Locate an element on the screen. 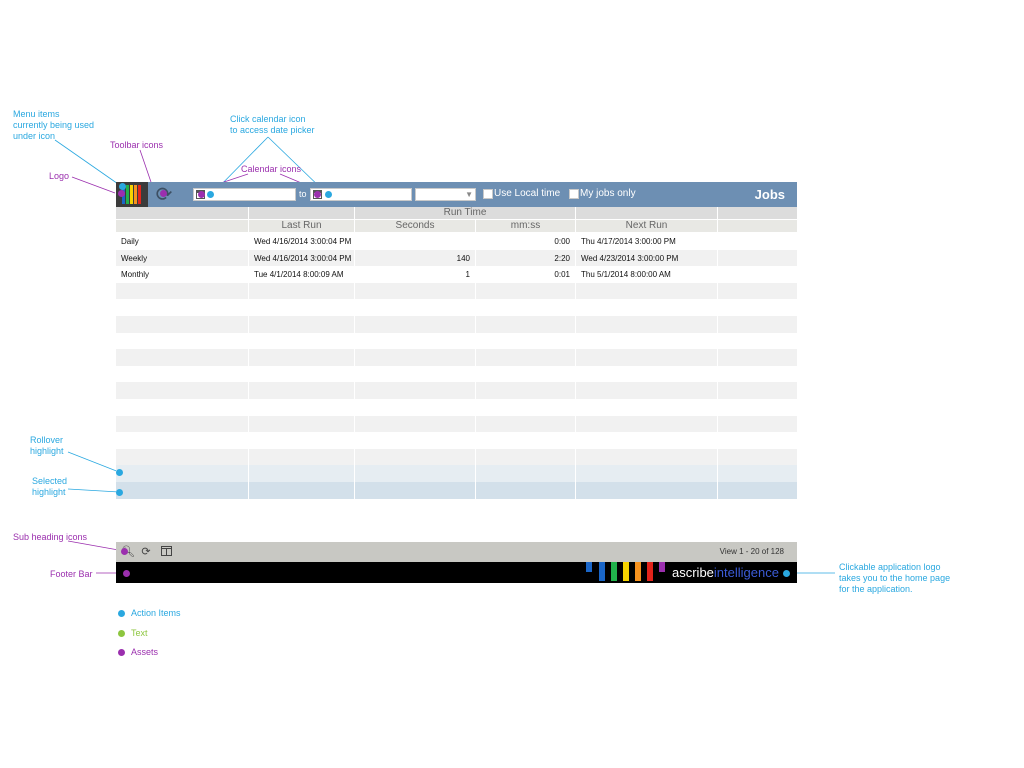  annotation-footer-bar: Footer Bar is located at coordinates (71, 574).